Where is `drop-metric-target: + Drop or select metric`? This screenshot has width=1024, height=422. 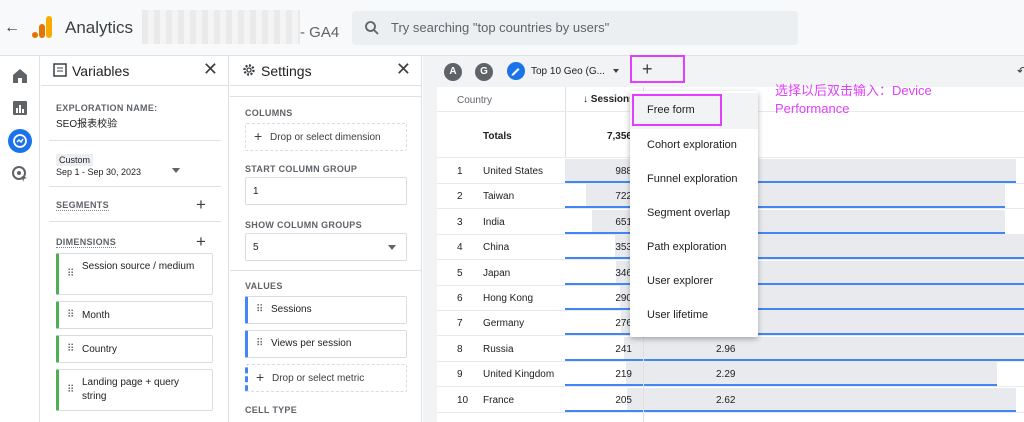 drop-metric-target: + Drop or select metric is located at coordinates (326, 378).